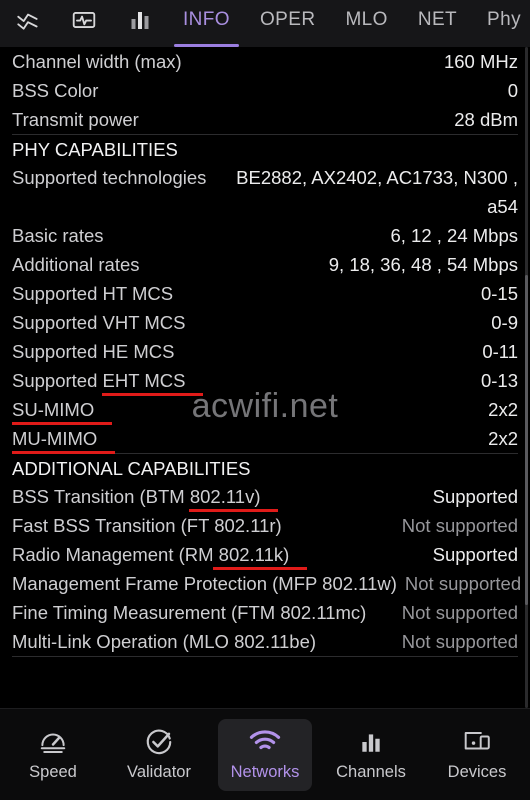 The height and width of the screenshot is (800, 530). What do you see at coordinates (76, 264) in the screenshot?
I see `row-key: Additional rates` at bounding box center [76, 264].